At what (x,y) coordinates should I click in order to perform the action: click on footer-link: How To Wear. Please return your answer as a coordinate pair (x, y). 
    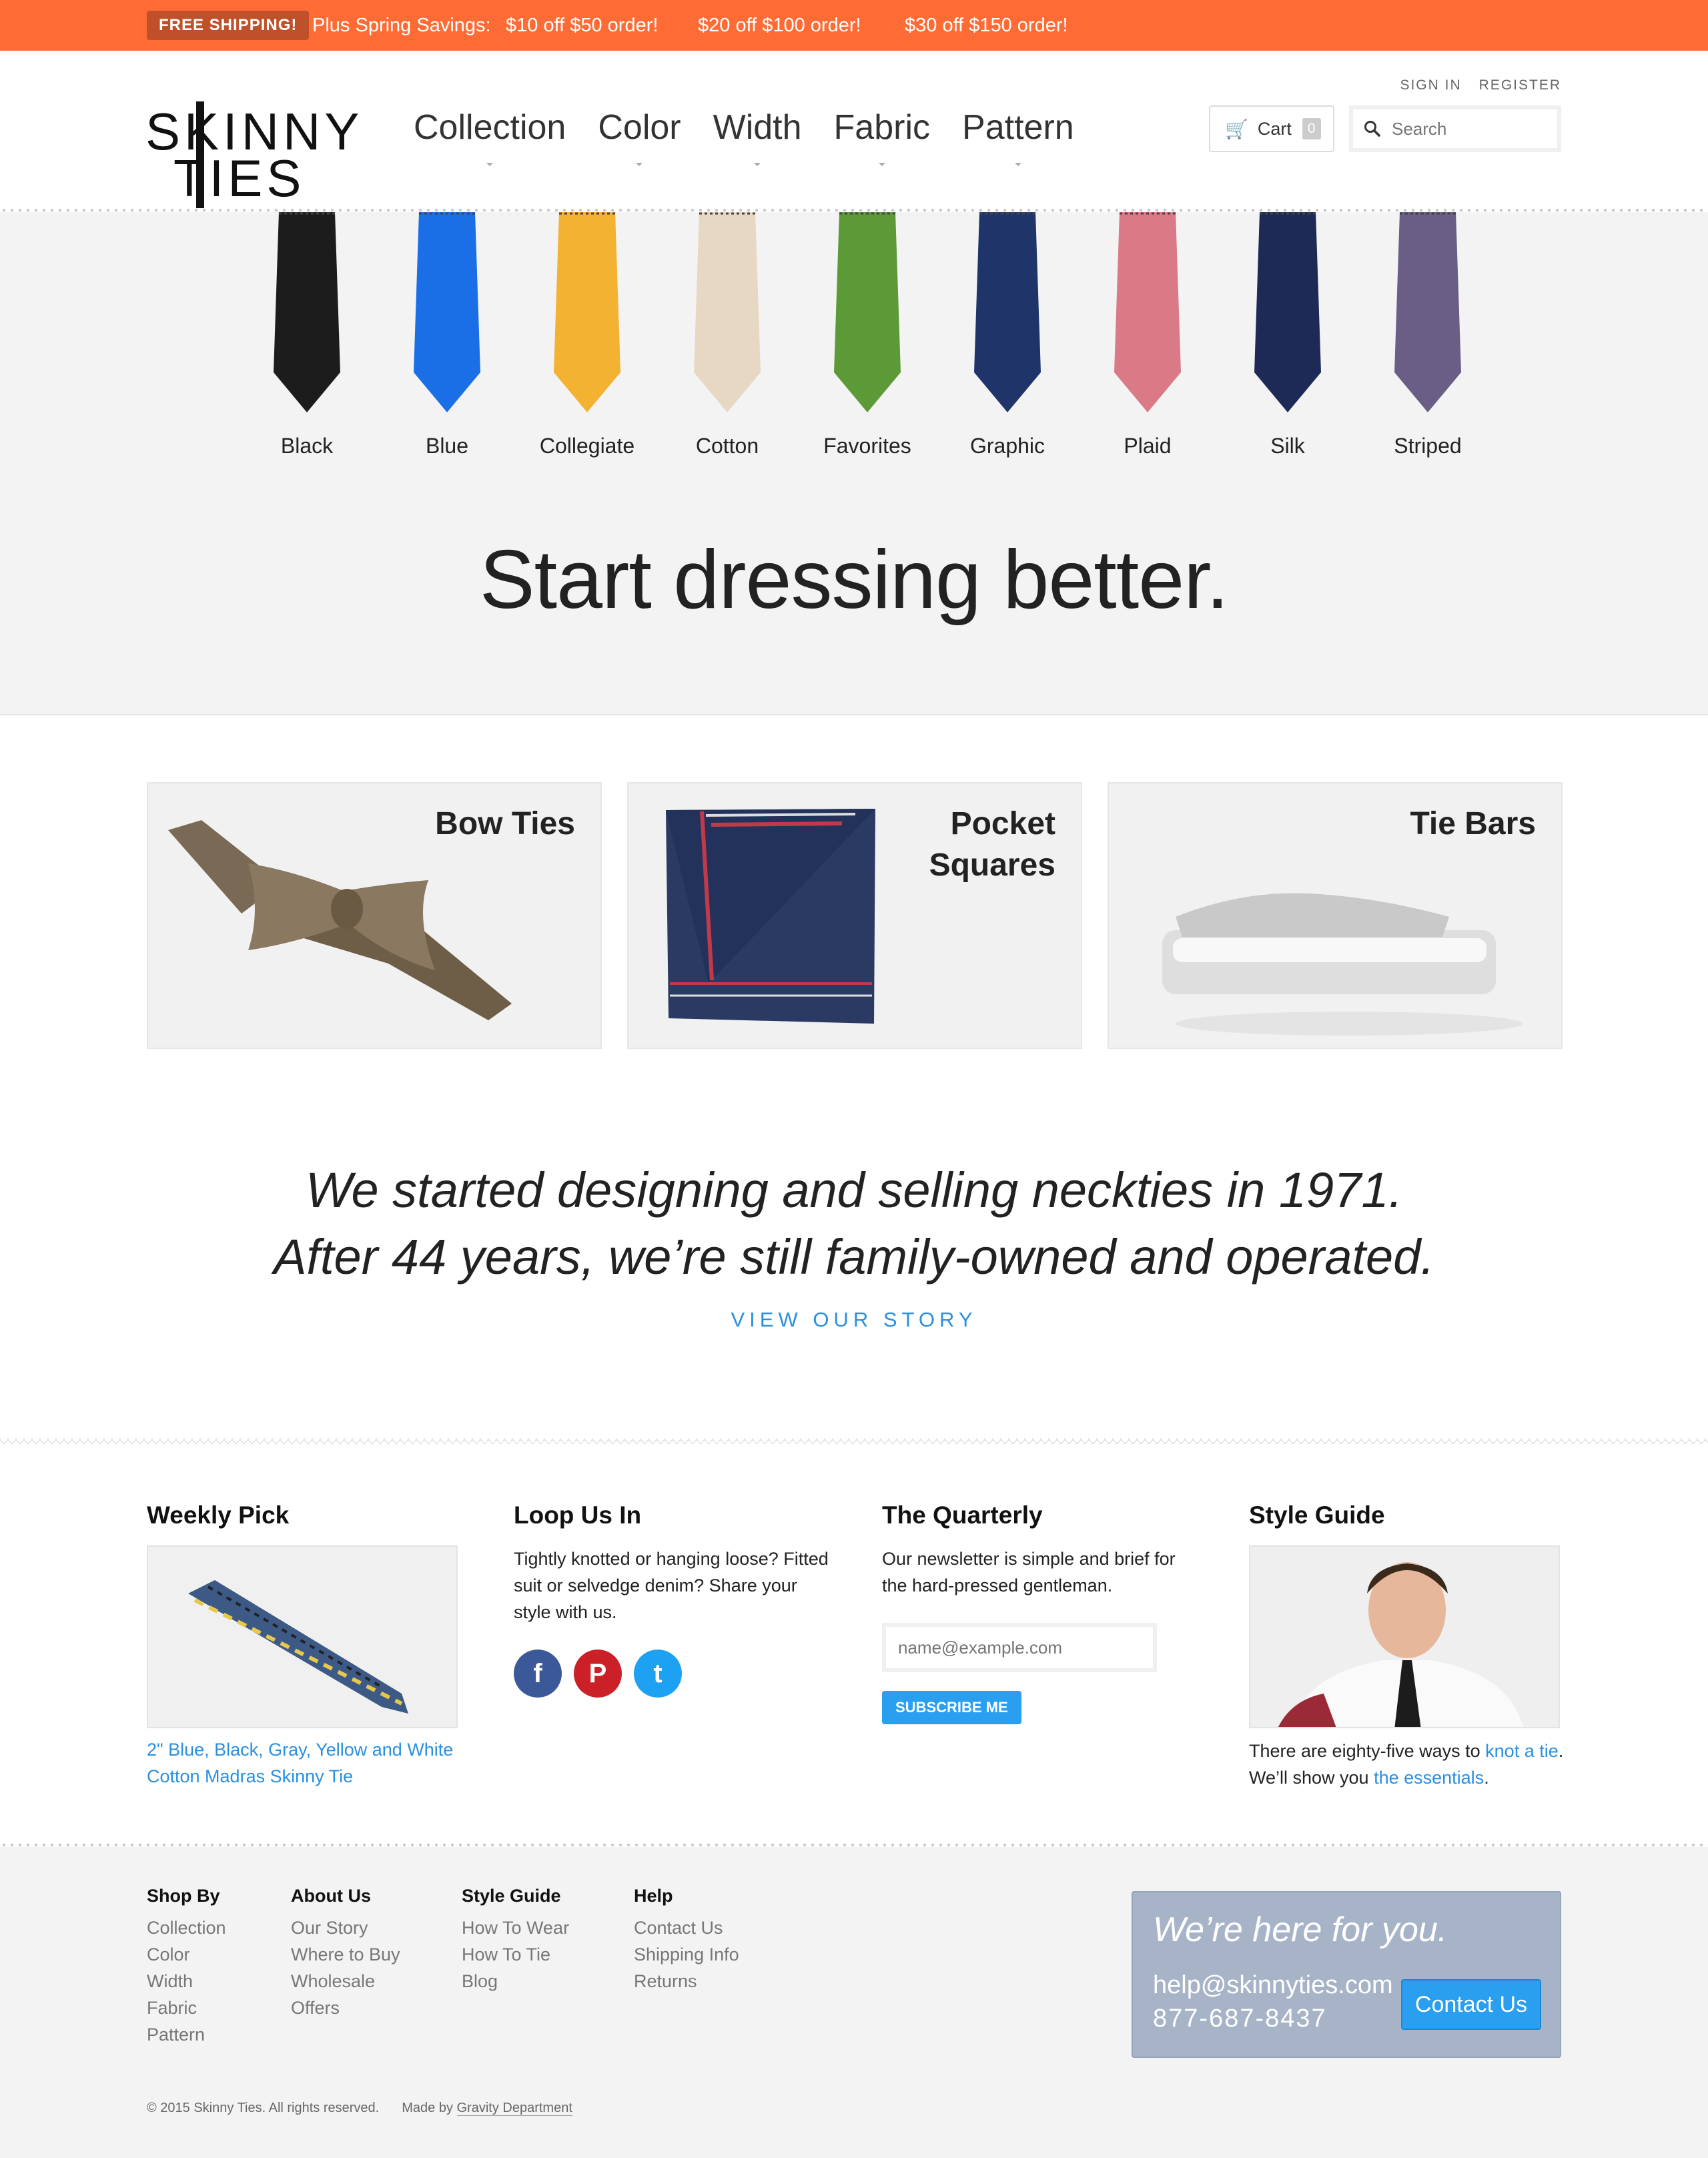
    Looking at the image, I should click on (516, 1928).